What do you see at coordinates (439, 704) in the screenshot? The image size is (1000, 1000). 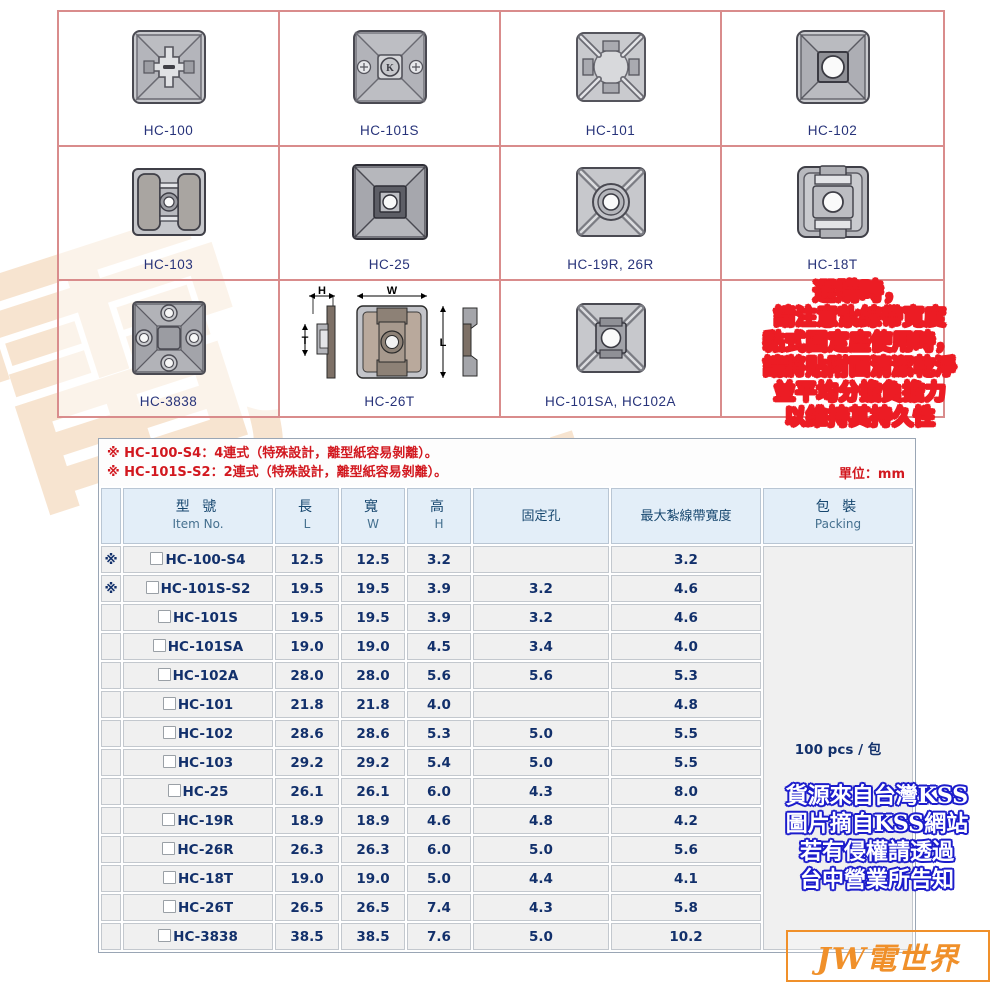 I see `row-height: 4.0` at bounding box center [439, 704].